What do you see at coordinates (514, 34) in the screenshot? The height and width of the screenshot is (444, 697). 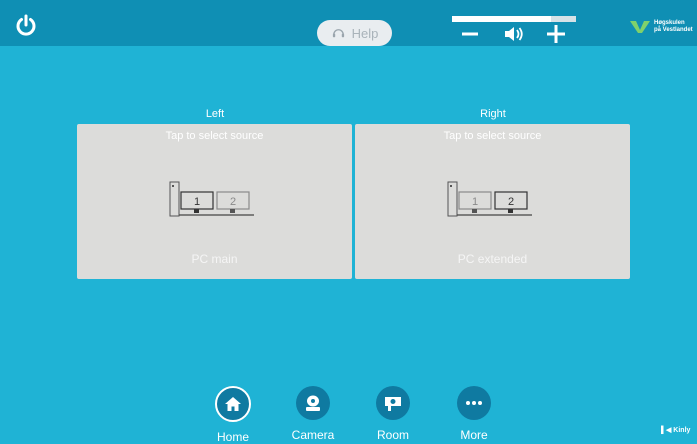 I see `speaker-icon` at bounding box center [514, 34].